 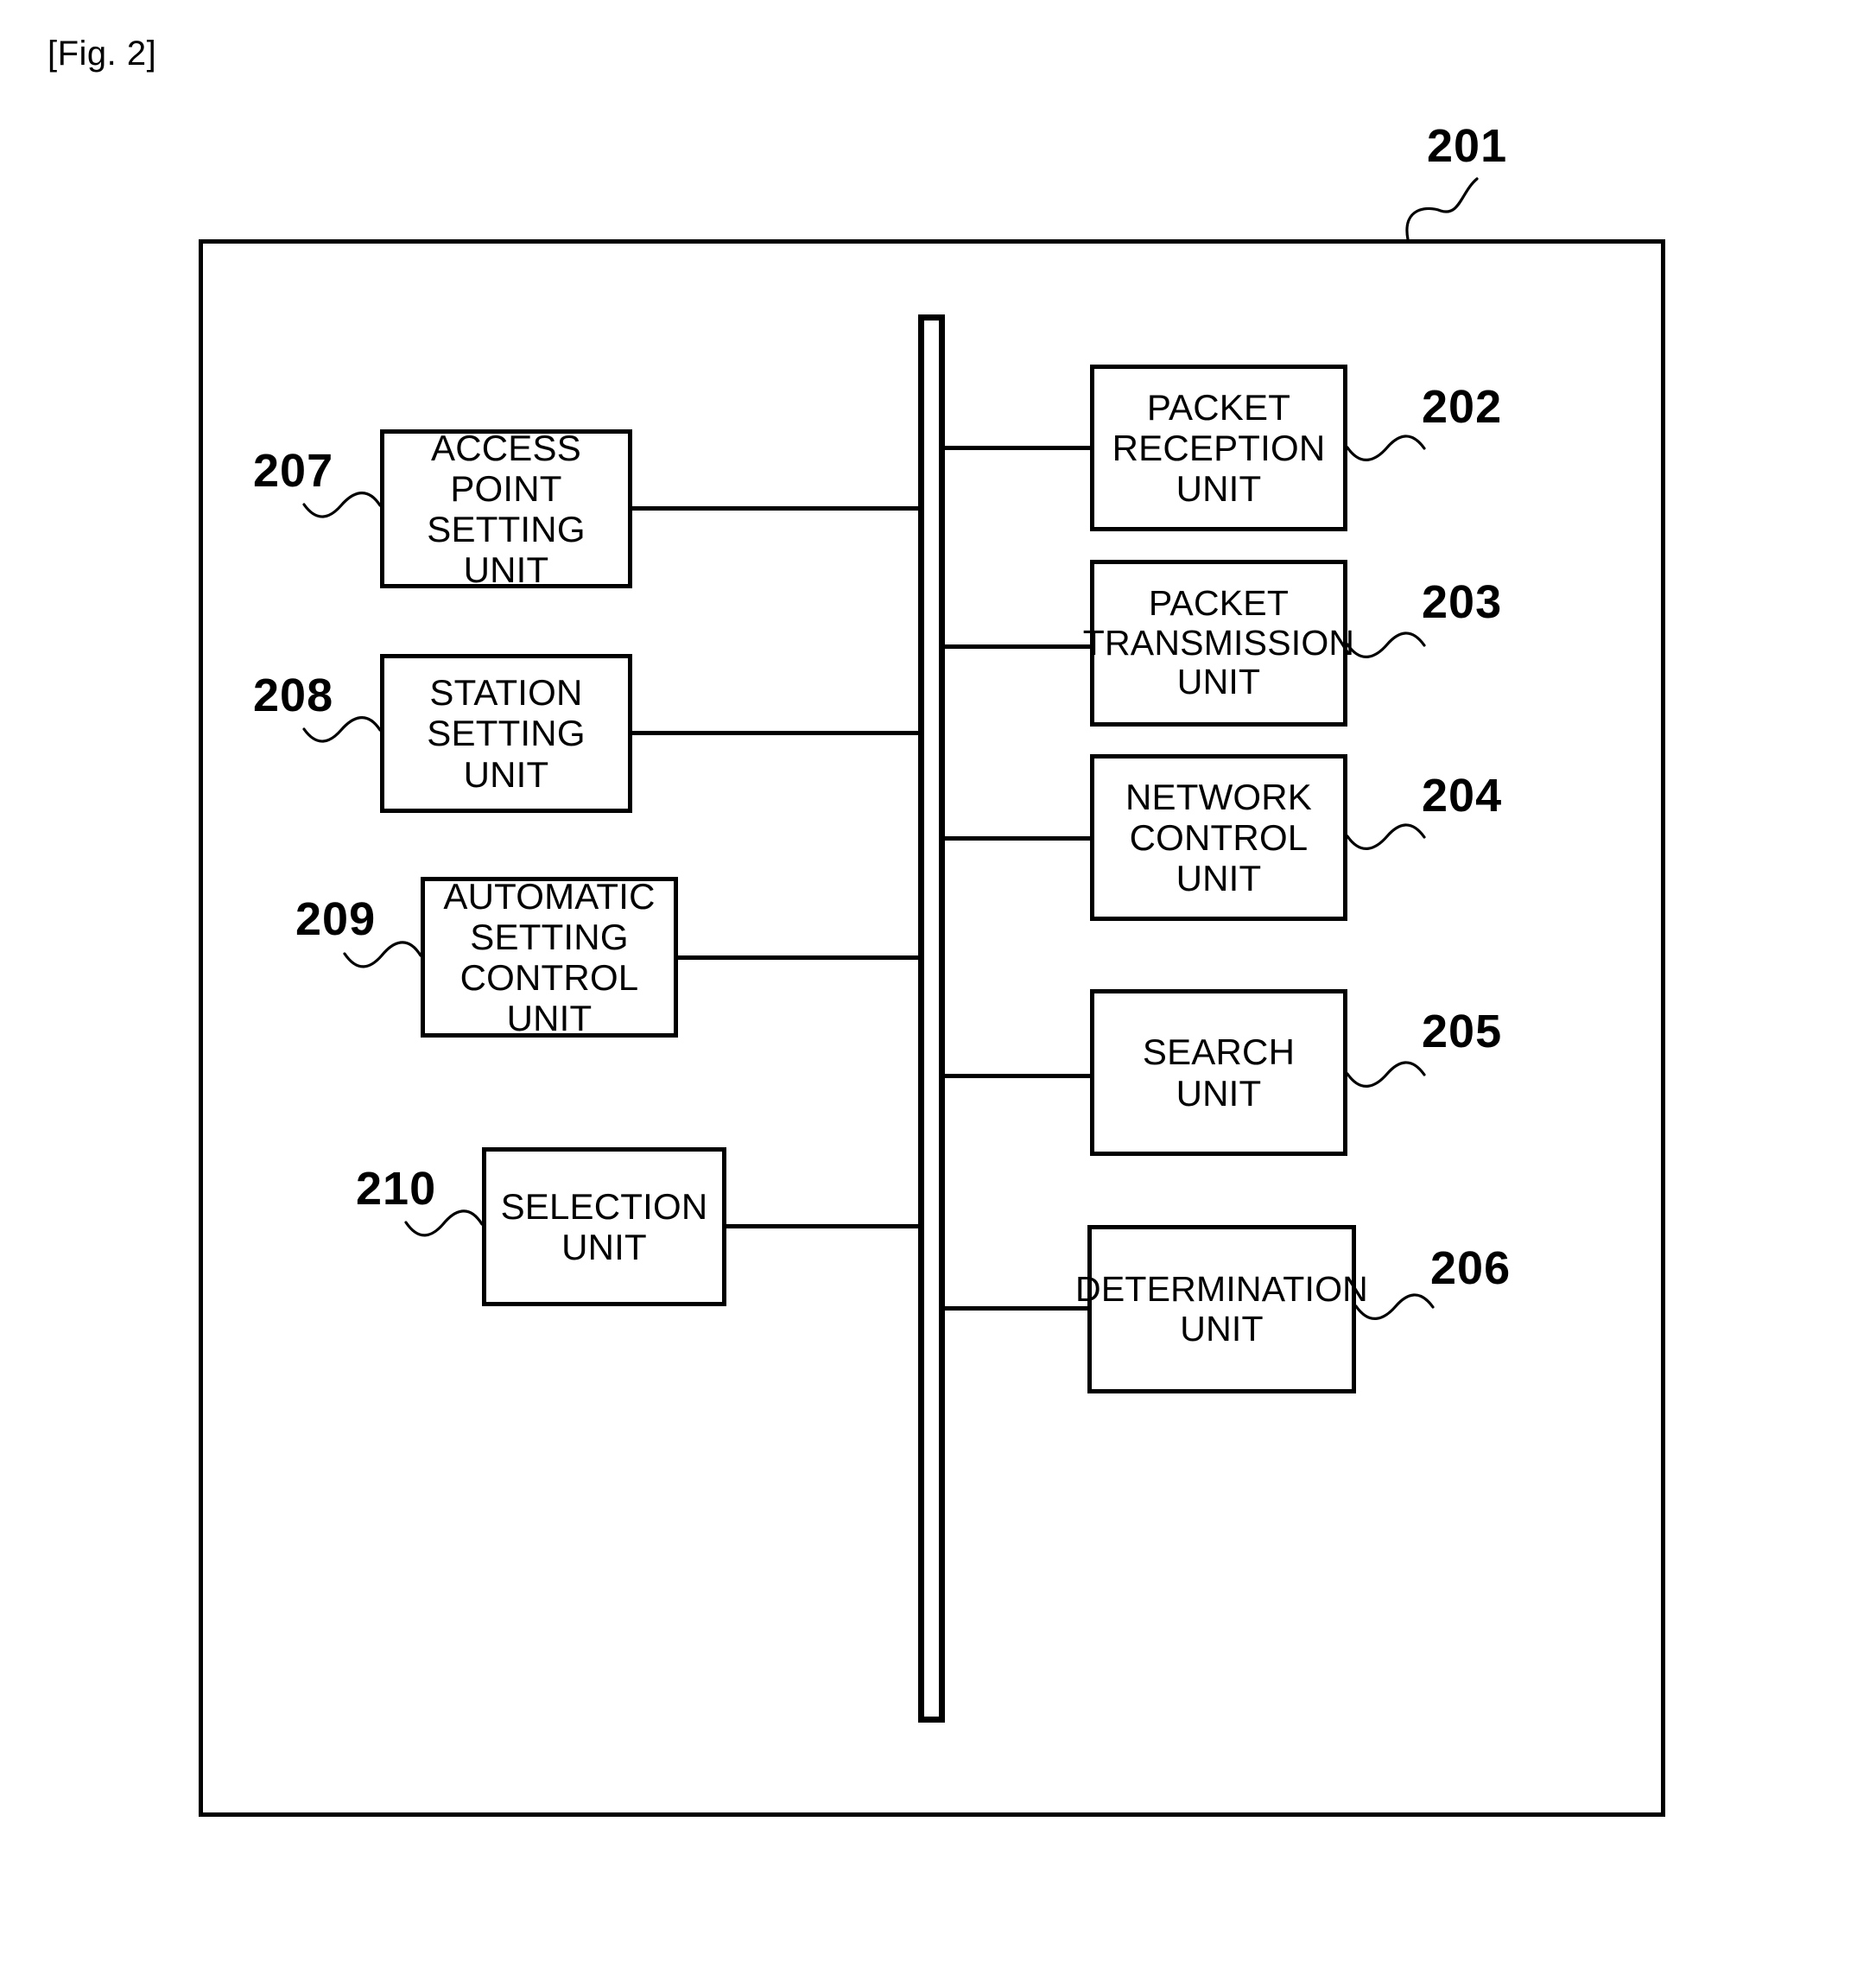 I want to click on ref-numeral-205: 205, so click(x=1462, y=1032).